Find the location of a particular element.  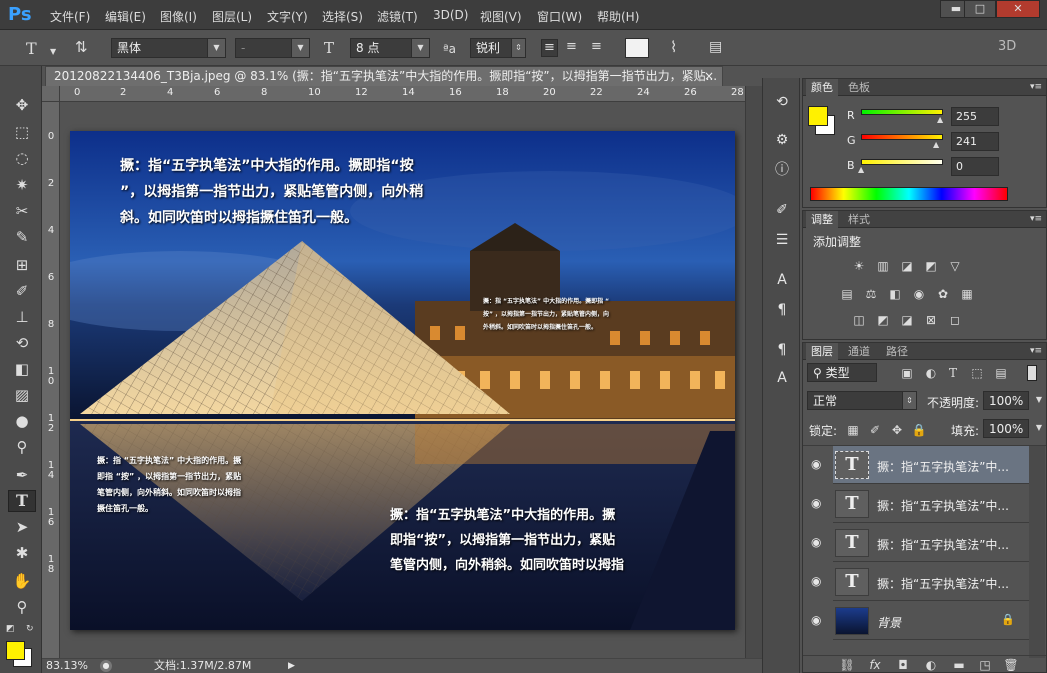

tab-swatches: 色板 is located at coordinates (859, 87).